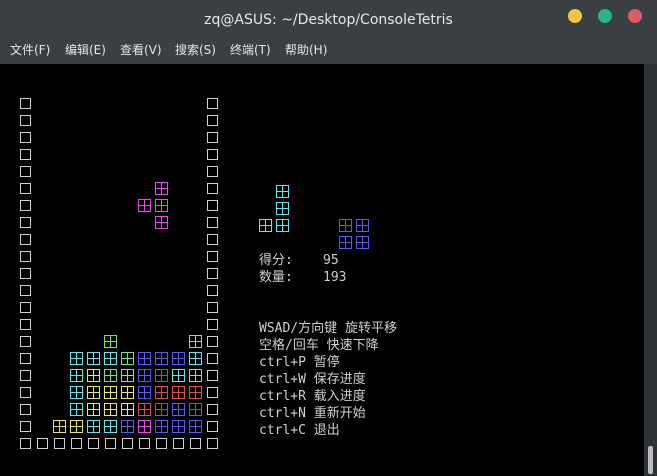 This screenshot has height=476, width=657. Describe the element at coordinates (141, 51) in the screenshot. I see `menu-view: 查看(V)` at that location.